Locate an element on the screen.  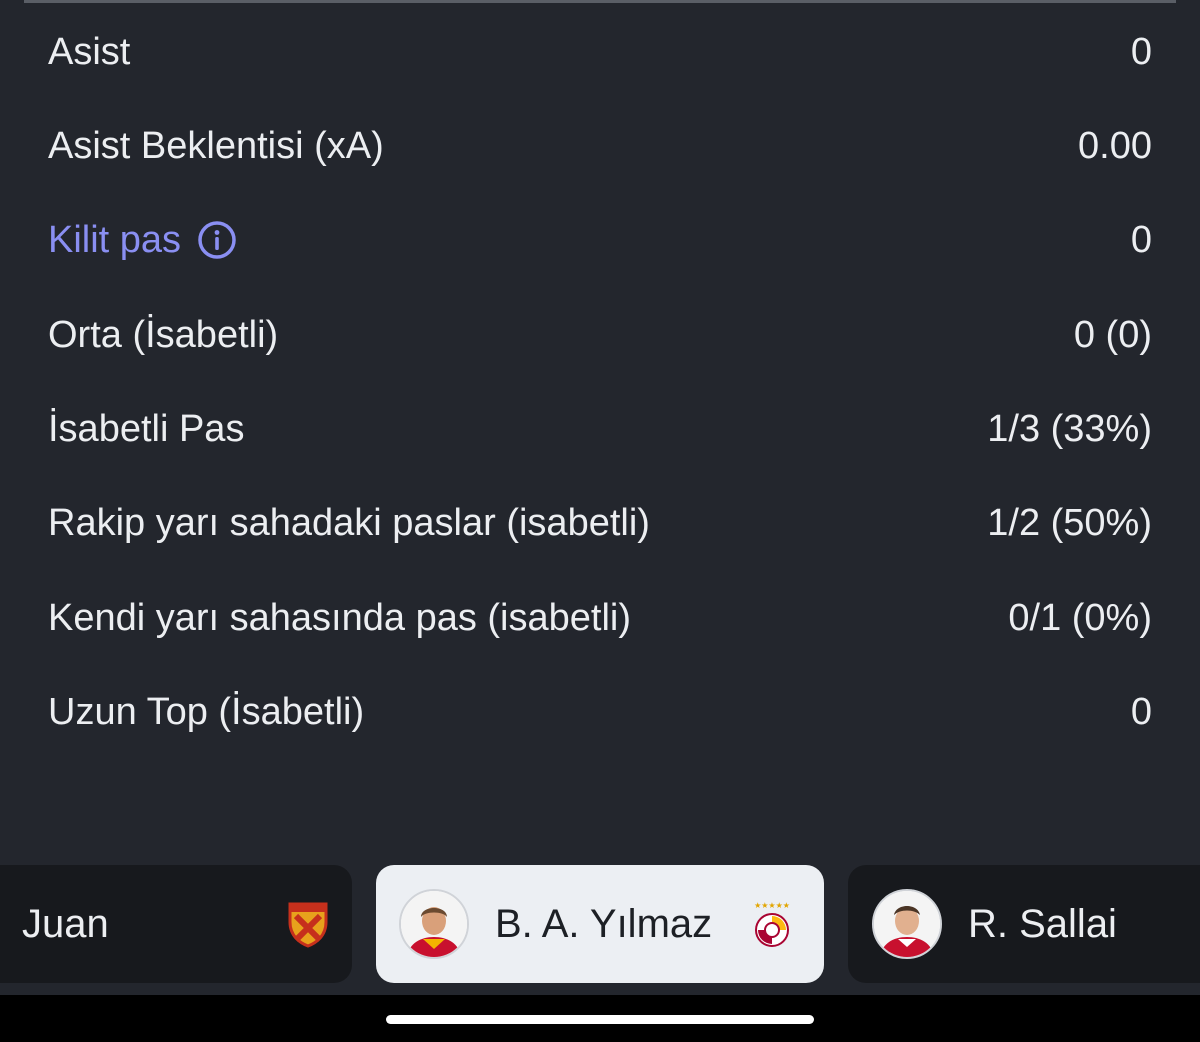
stat-row-long-balls: Uzun Top (İsabetli) 0 is located at coordinates (600, 712).